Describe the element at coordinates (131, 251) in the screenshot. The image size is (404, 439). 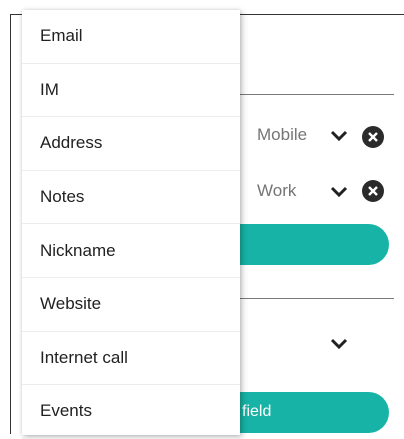
I see `menu-item-nickname: Nickname` at that location.